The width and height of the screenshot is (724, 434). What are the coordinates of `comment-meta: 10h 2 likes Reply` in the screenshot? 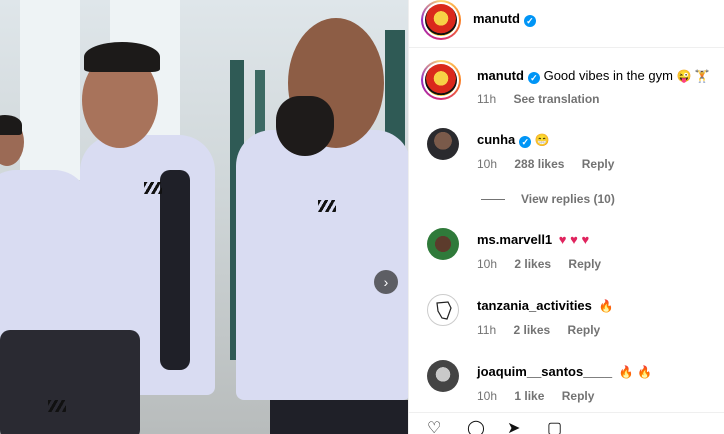 It's located at (546, 264).